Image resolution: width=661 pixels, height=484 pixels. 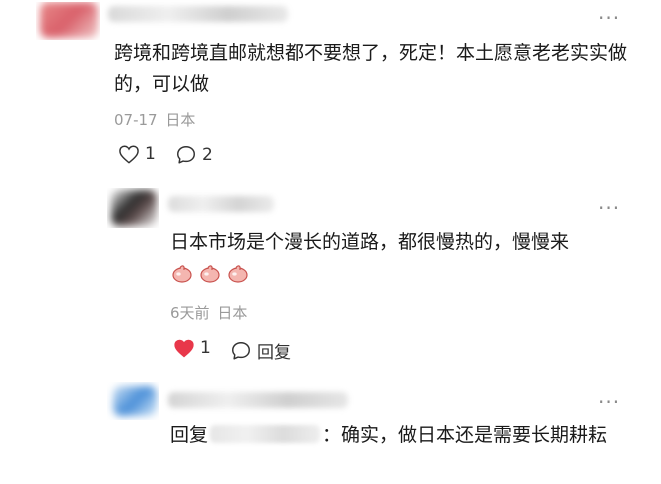 What do you see at coordinates (129, 154) in the screenshot?
I see `heart-outline-icon` at bounding box center [129, 154].